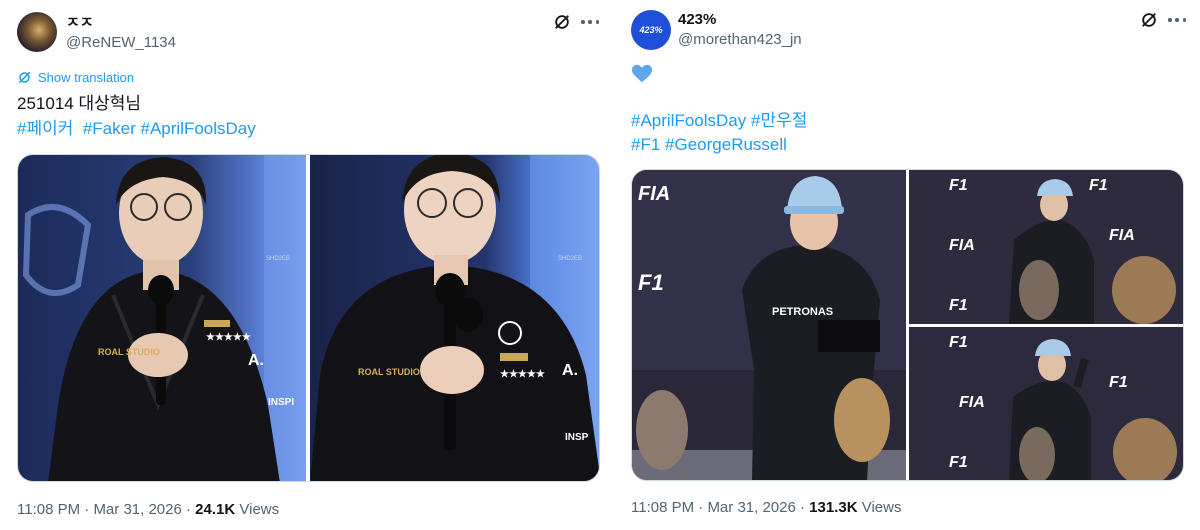 The image size is (1200, 530). I want to click on hashtag-link: #GeorgeRussell, so click(726, 144).